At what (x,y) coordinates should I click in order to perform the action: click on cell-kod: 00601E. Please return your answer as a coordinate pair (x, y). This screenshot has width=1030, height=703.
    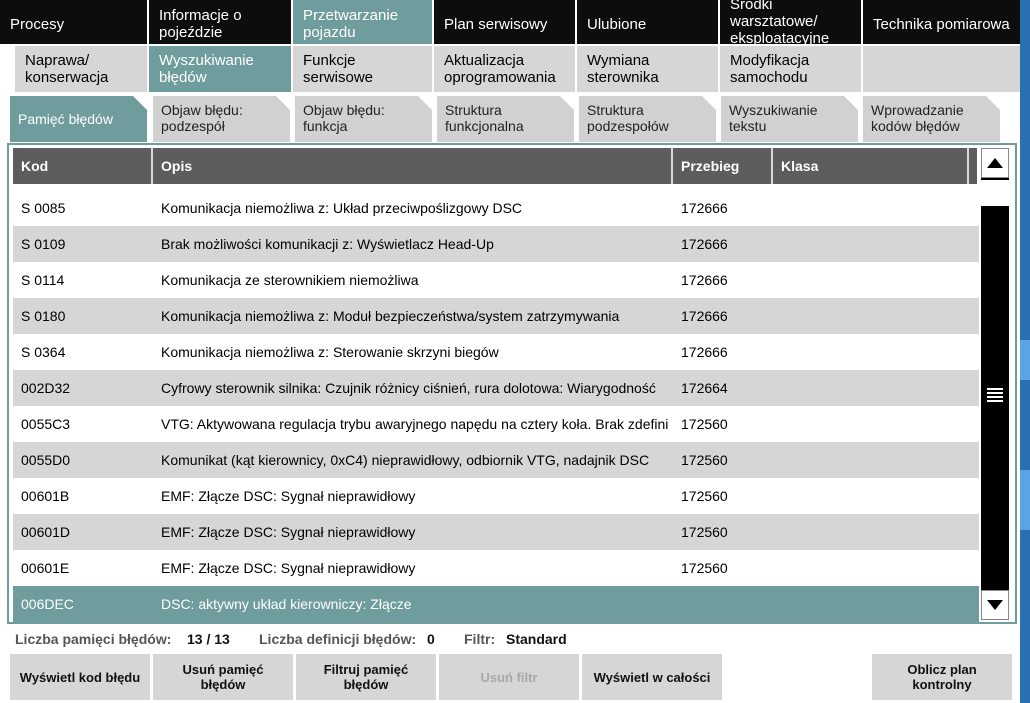
    Looking at the image, I should click on (45, 568).